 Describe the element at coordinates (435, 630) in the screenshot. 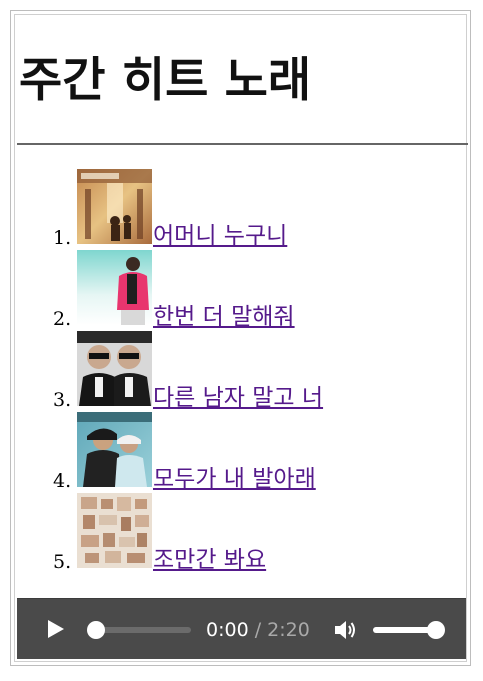

I see `volume-handle` at that location.